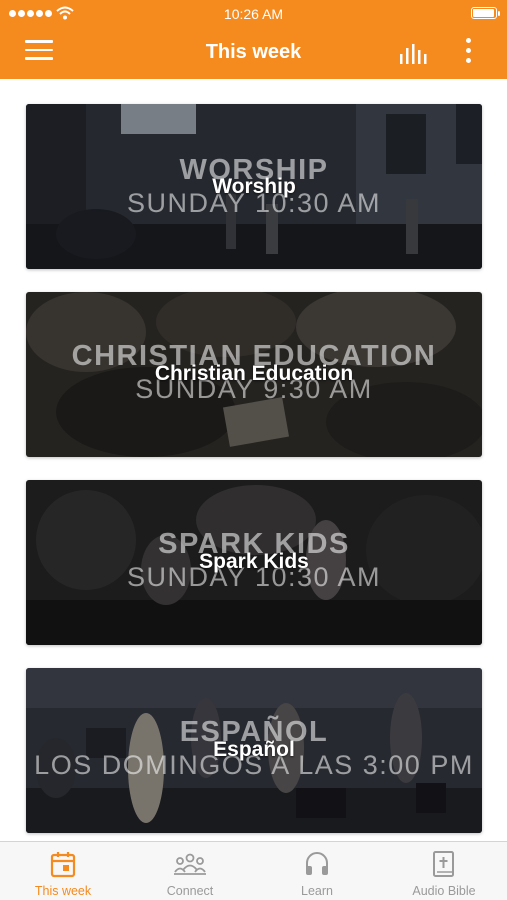  I want to click on card-label: Español, so click(254, 749).